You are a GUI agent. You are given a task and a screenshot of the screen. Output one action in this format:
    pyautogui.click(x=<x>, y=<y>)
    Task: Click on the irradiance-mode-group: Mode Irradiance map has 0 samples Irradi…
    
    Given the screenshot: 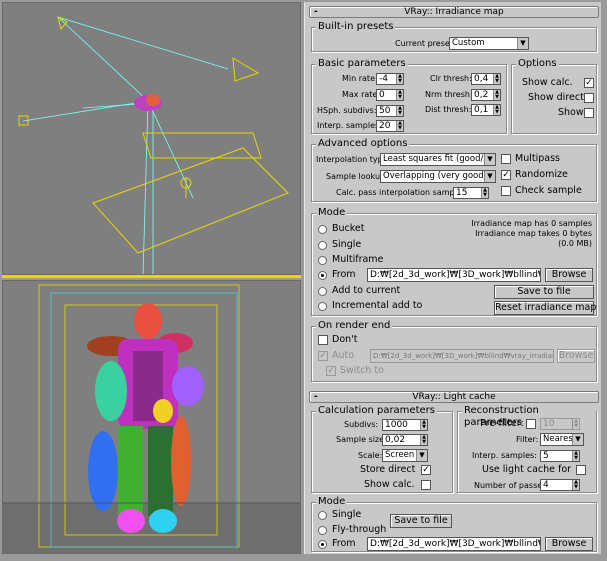 What is the action you would take?
    pyautogui.click(x=454, y=261)
    